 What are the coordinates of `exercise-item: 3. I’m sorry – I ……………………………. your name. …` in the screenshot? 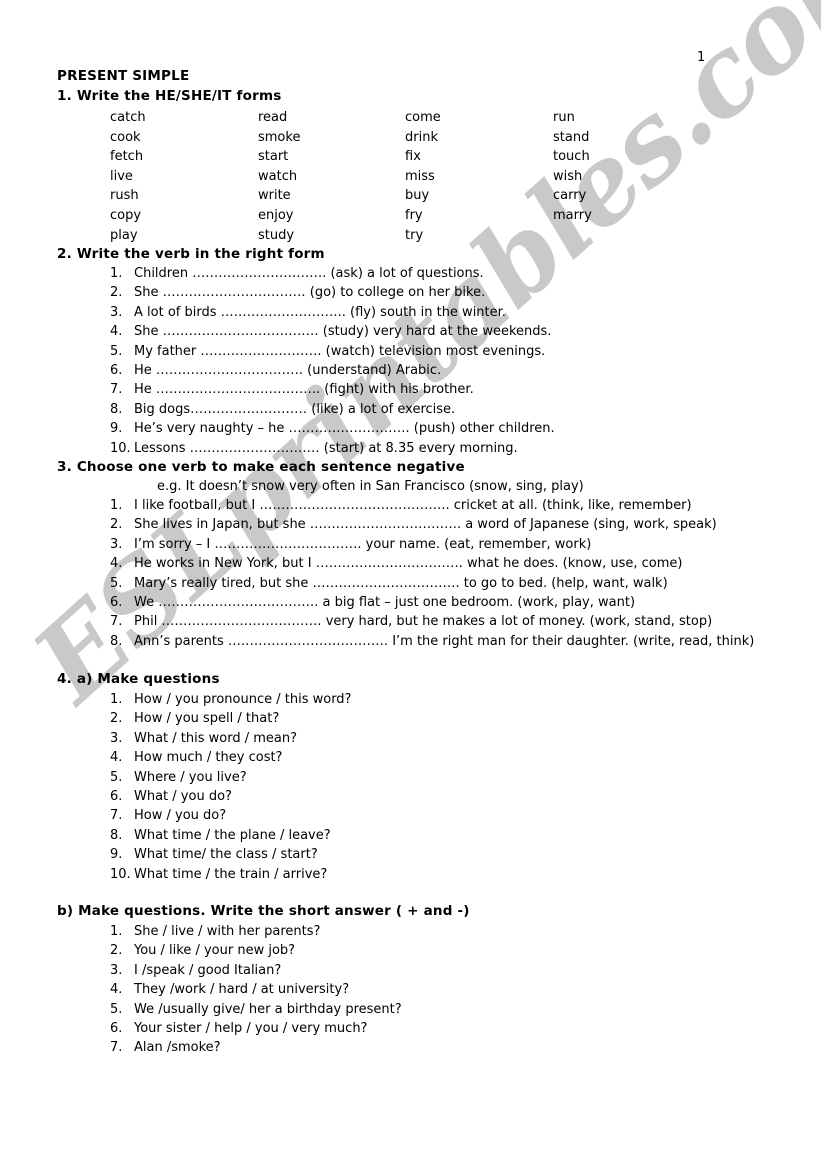 It's located at (410, 544).